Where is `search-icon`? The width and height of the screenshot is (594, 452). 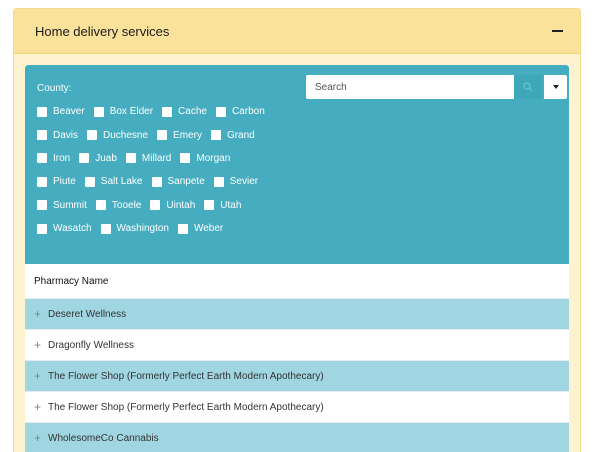 search-icon is located at coordinates (528, 87).